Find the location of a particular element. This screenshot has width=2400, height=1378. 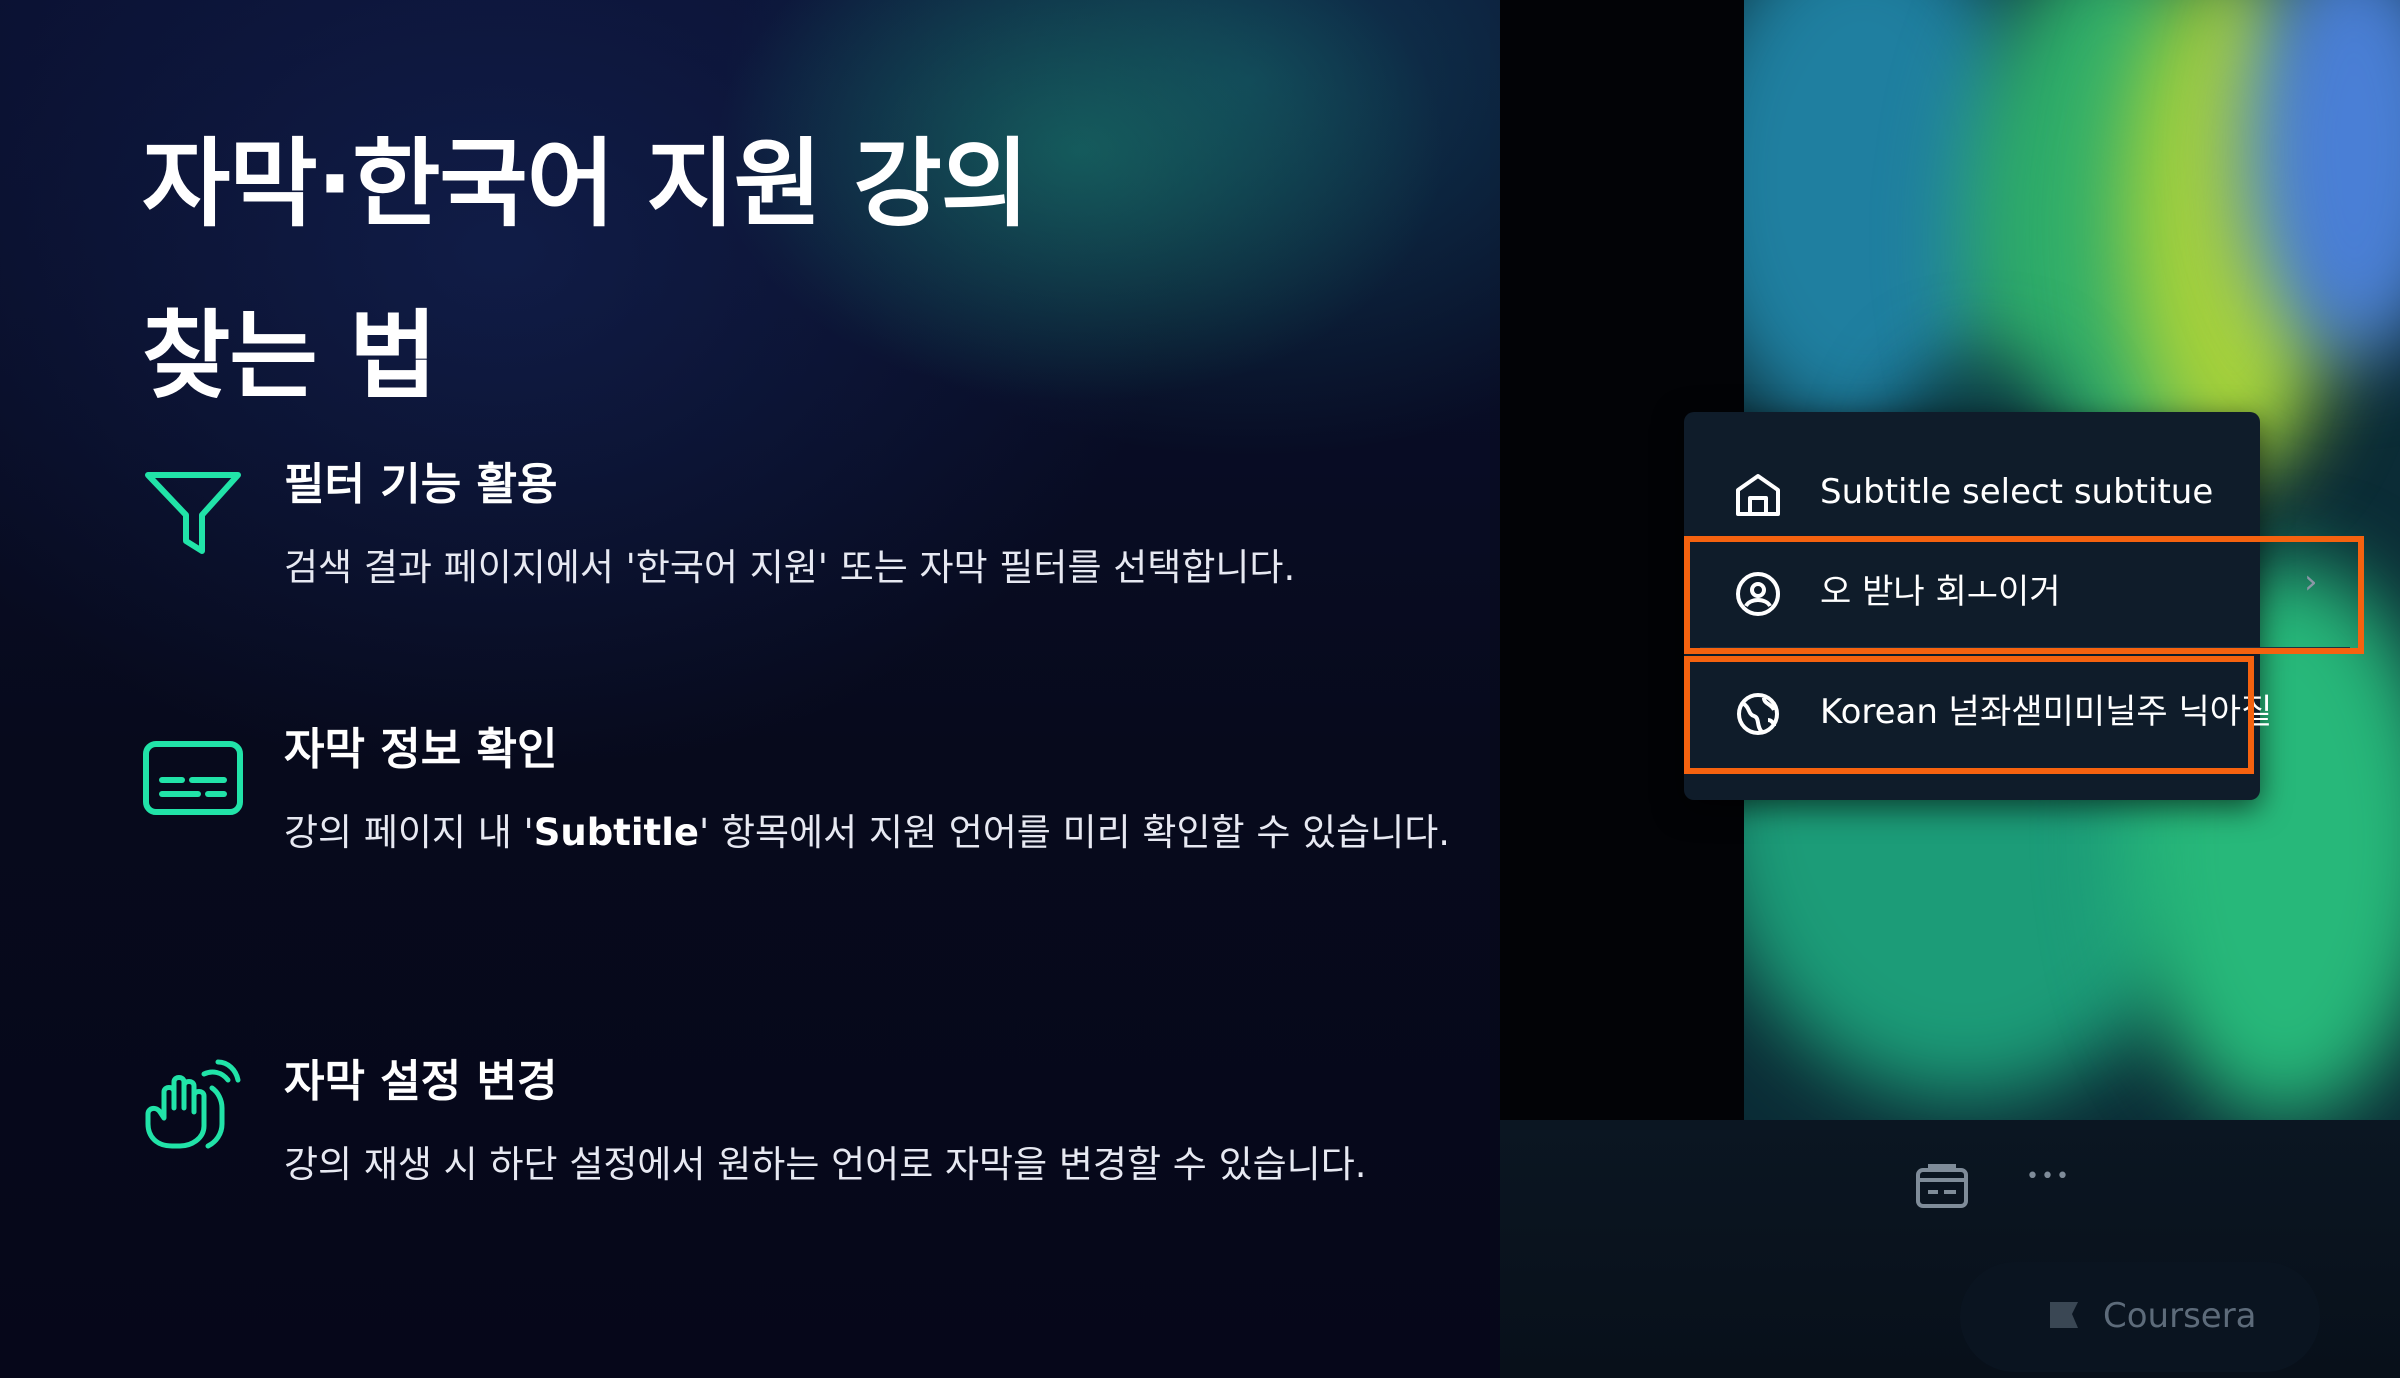

brand-label: Coursera is located at coordinates (2180, 1316).